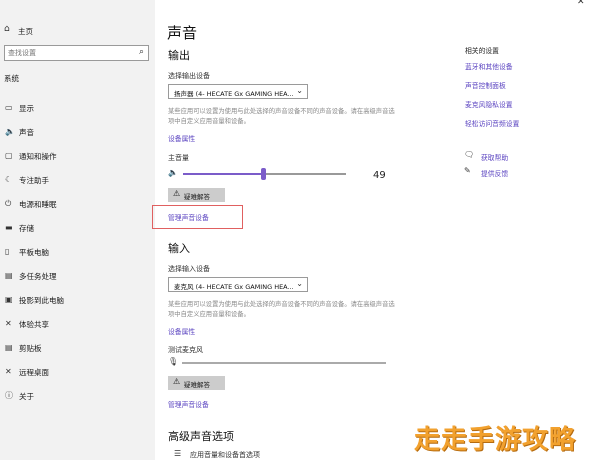  What do you see at coordinates (489, 66) in the screenshot?
I see `related-link-bluetooth: 蓝牙和其他设备` at bounding box center [489, 66].